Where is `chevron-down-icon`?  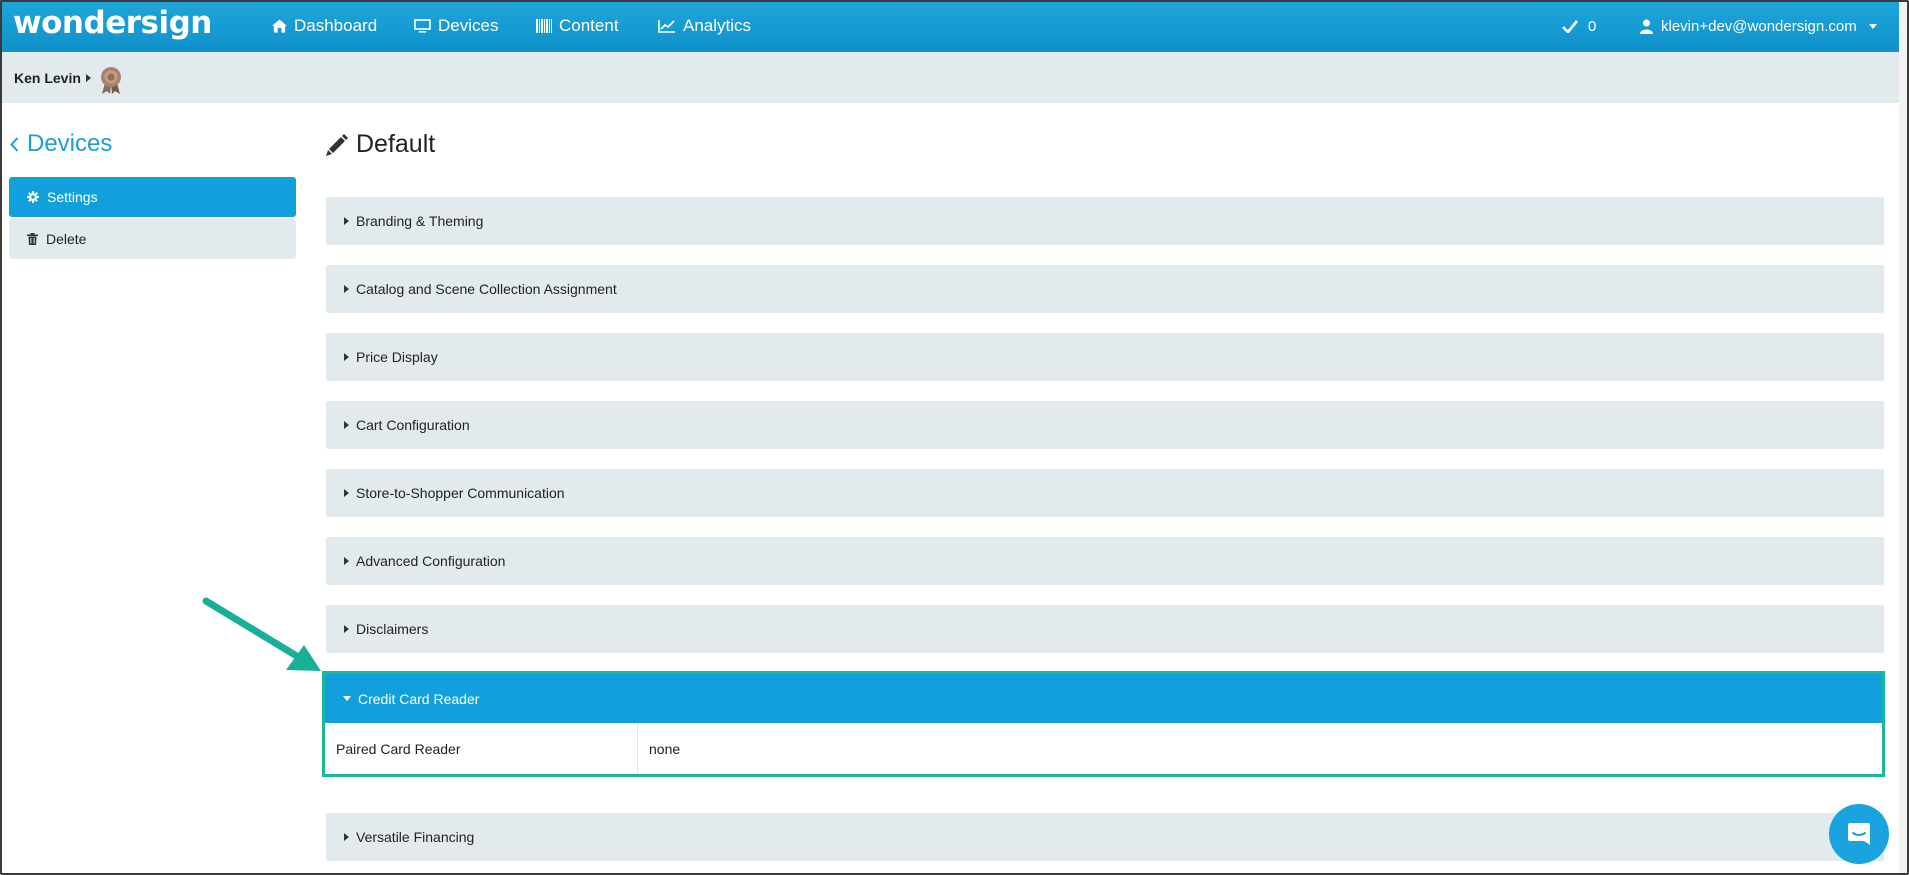 chevron-down-icon is located at coordinates (1872, 26).